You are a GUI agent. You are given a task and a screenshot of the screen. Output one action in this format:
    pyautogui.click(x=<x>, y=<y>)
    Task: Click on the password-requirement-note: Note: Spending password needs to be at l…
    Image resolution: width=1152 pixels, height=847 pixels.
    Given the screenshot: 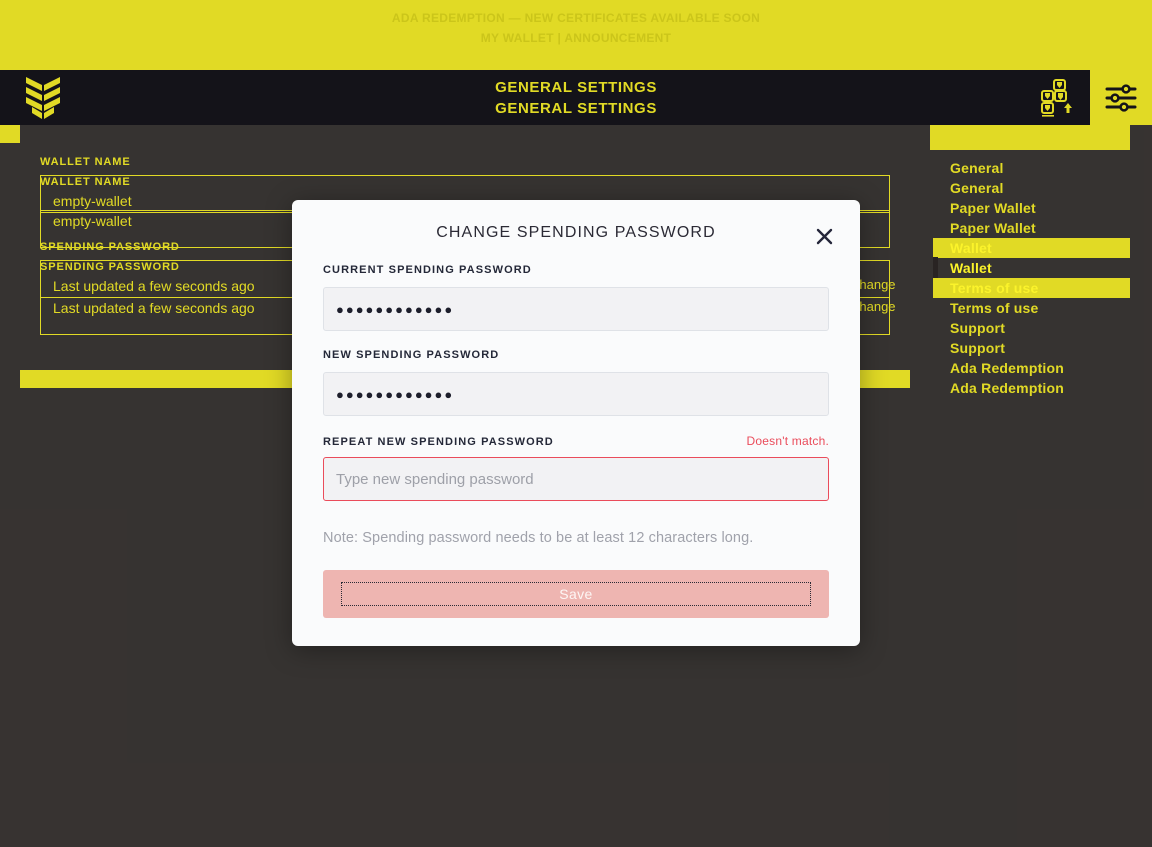 What is the action you would take?
    pyautogui.click(x=538, y=538)
    